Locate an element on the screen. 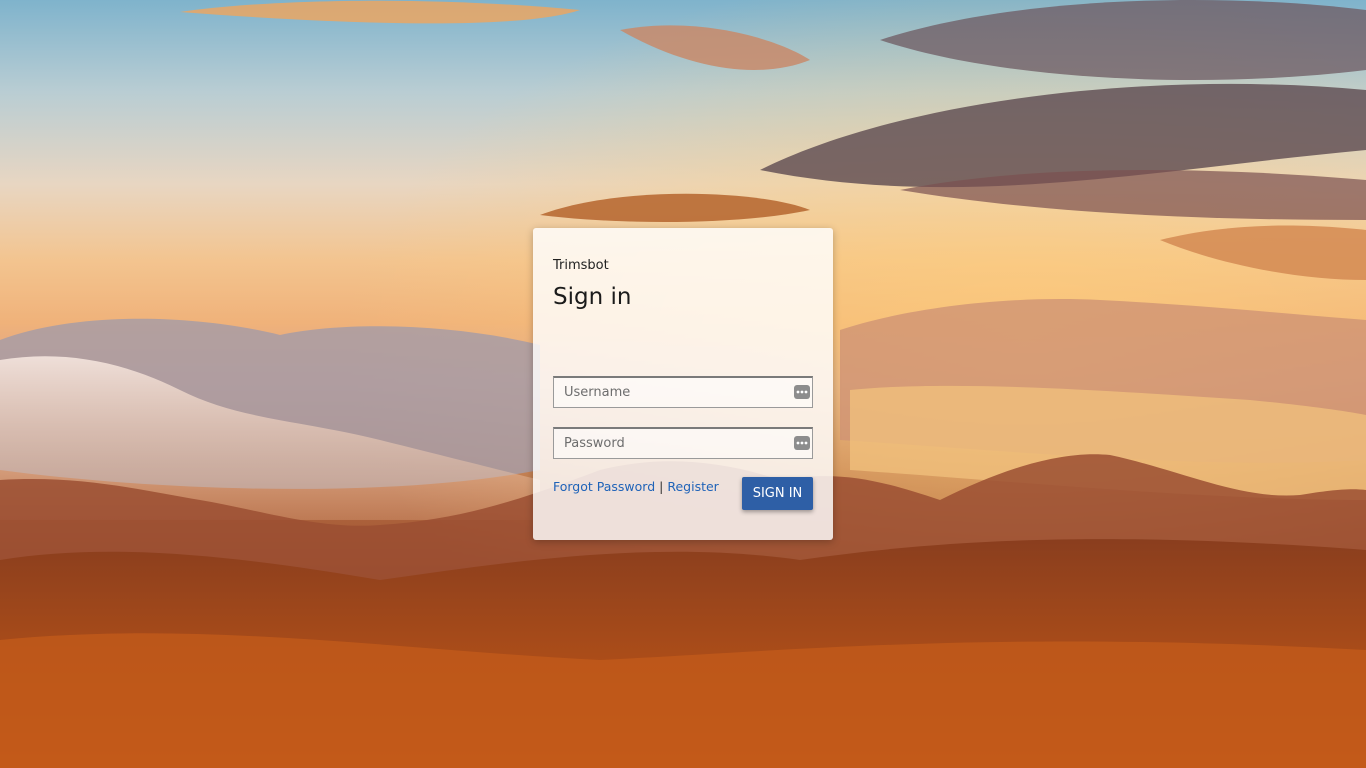 This screenshot has width=1366, height=768. forgot-password-link: Forgot Password is located at coordinates (604, 486).